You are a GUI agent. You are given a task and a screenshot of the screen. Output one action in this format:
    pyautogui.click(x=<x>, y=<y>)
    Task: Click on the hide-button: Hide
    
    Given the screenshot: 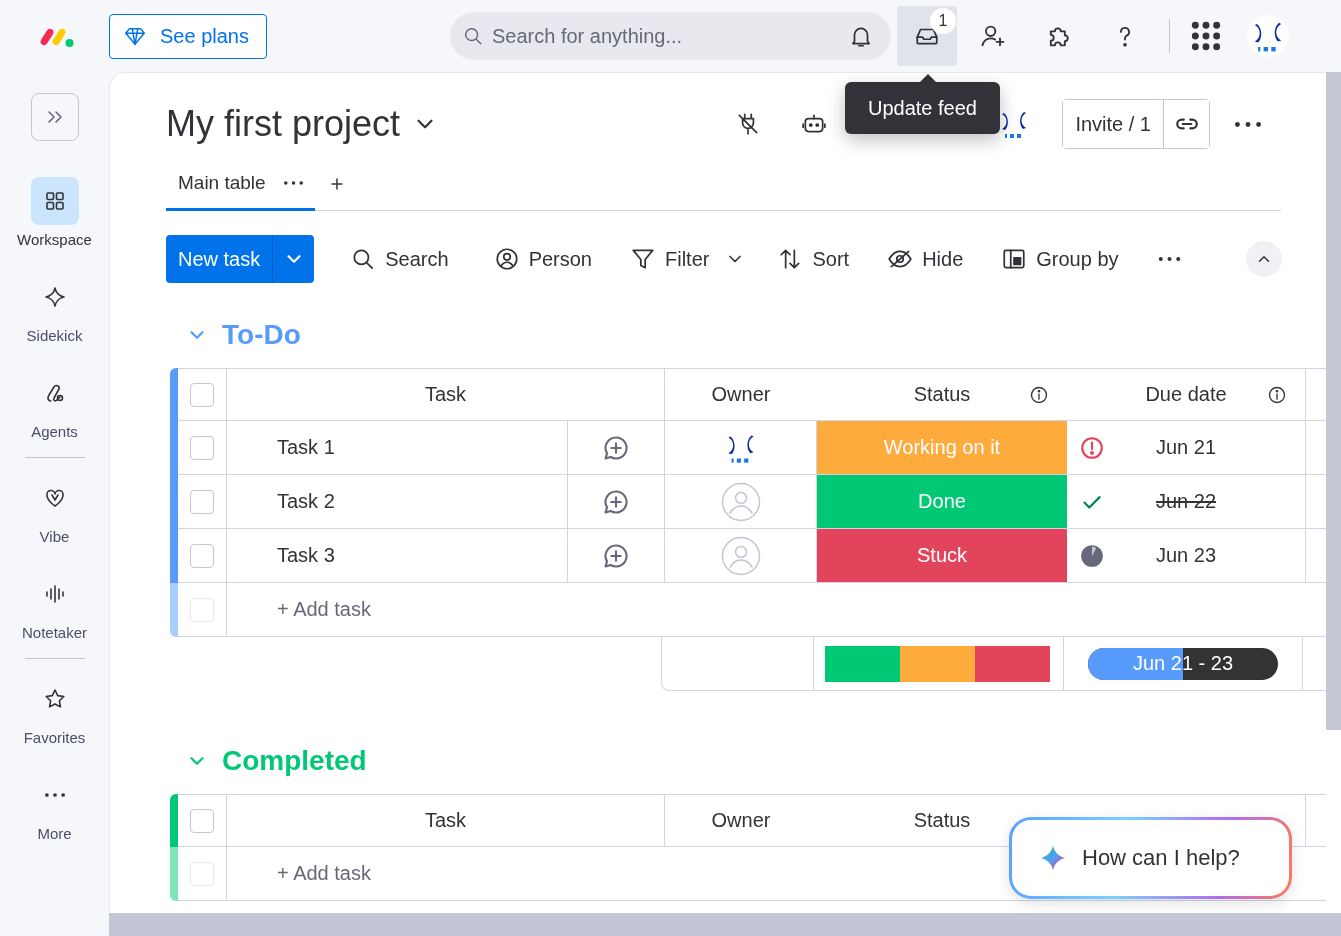 What is the action you would take?
    pyautogui.click(x=925, y=259)
    